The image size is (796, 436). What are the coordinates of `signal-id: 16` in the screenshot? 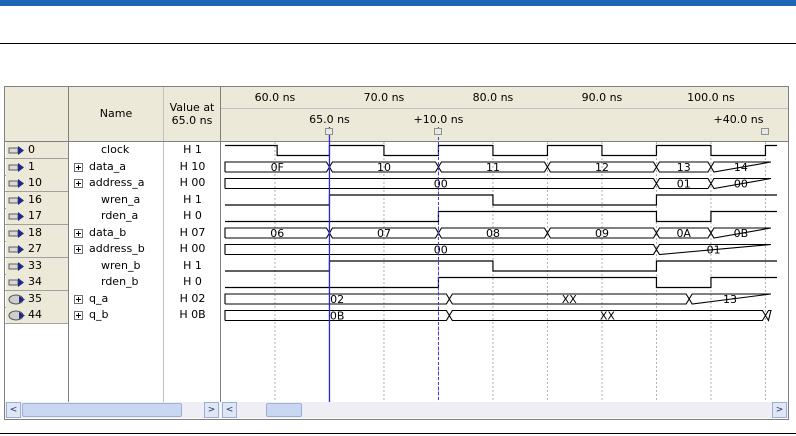 It's located at (35, 199).